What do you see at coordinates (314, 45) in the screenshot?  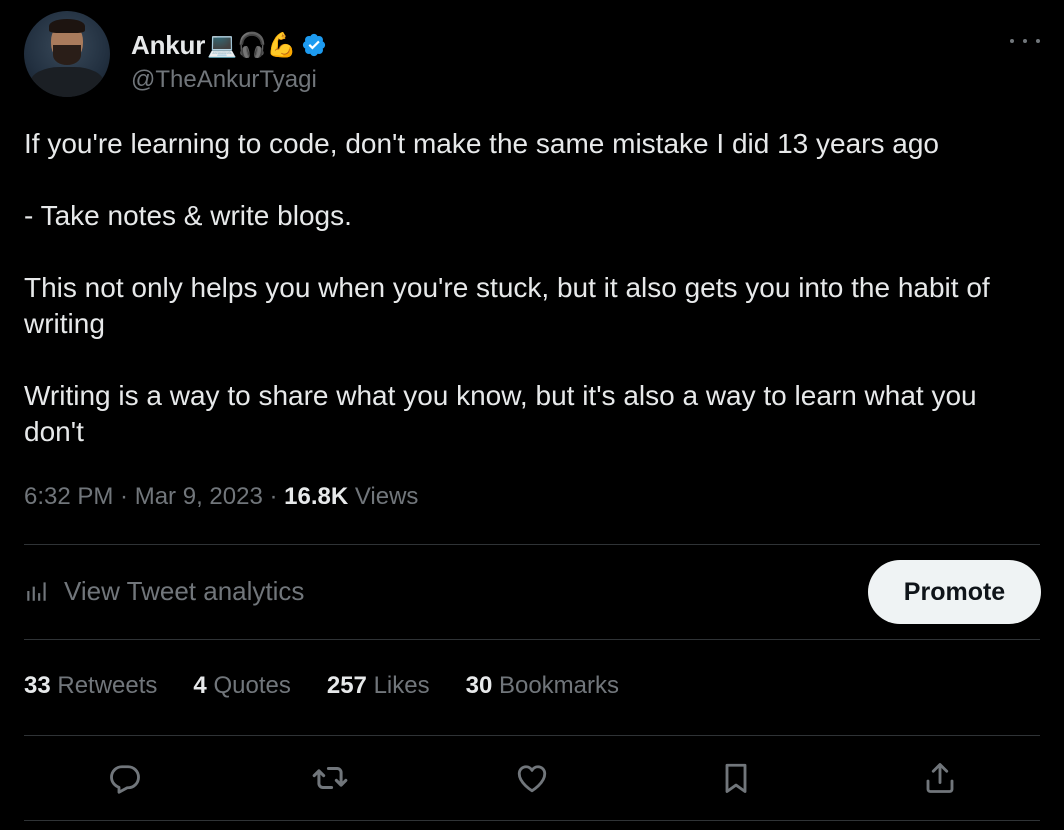 I see `verified-badge-icon` at bounding box center [314, 45].